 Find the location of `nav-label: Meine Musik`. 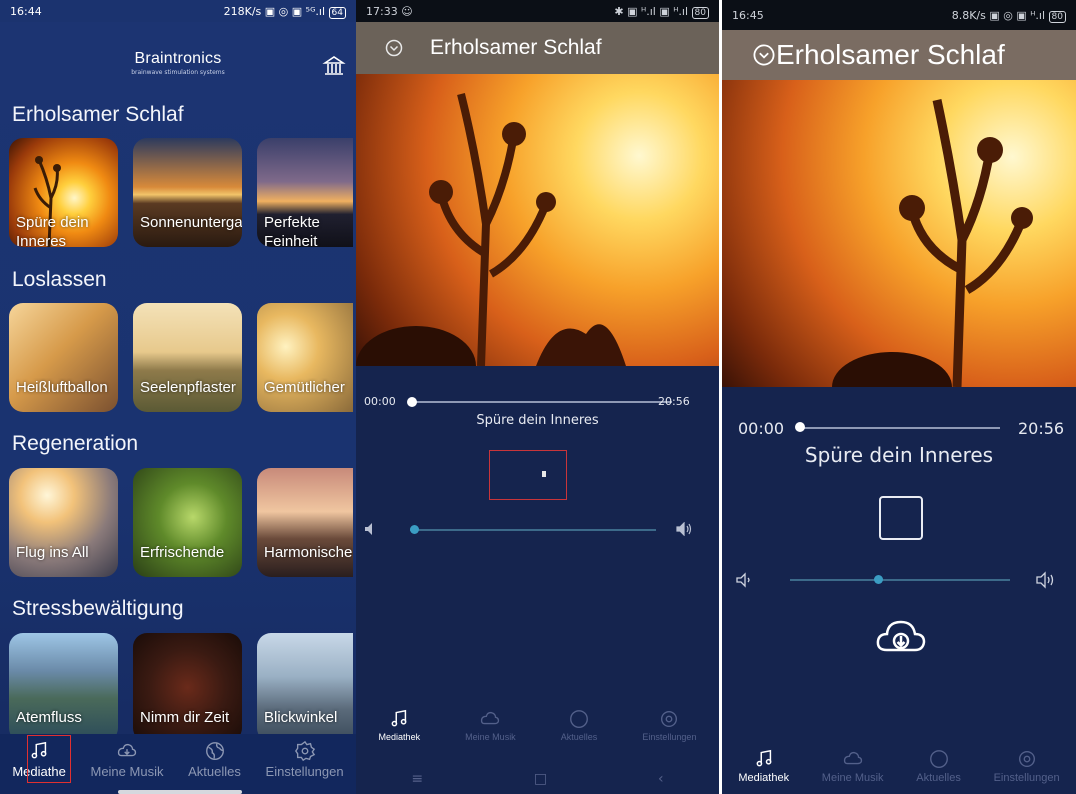

nav-label: Meine Musik is located at coordinates (127, 771).